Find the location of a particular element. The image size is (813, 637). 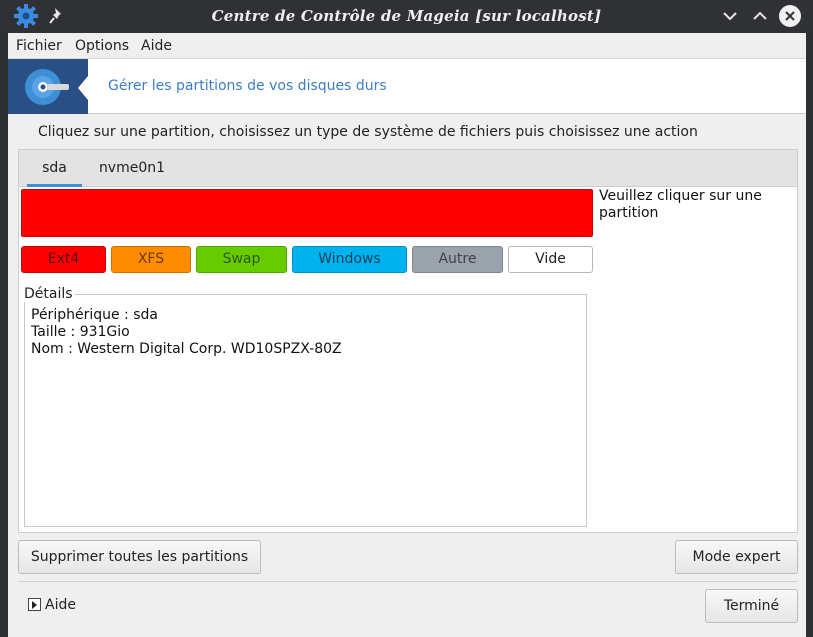

help-button: Aide is located at coordinates (52, 605).